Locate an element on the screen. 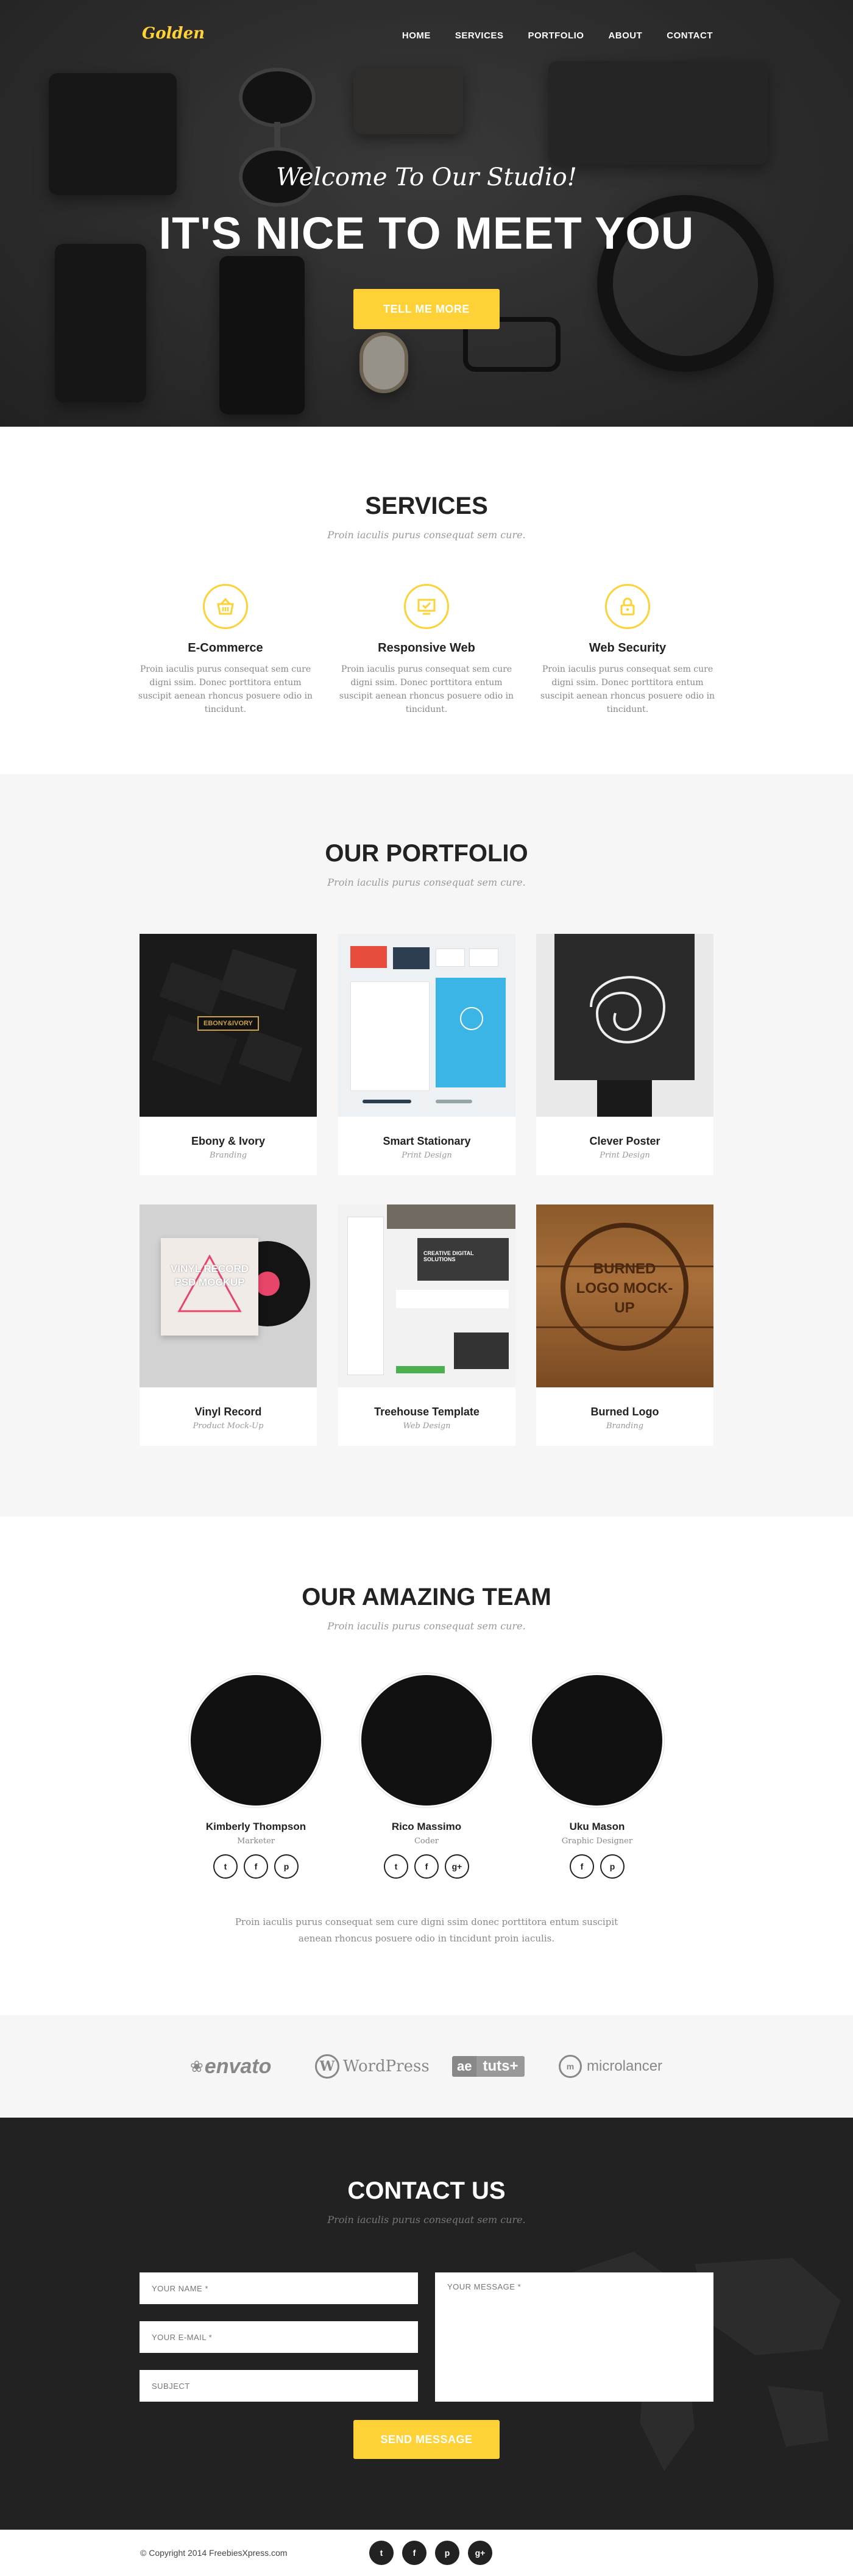 The height and width of the screenshot is (2576, 853). service-title: Responsive Web is located at coordinates (426, 648).